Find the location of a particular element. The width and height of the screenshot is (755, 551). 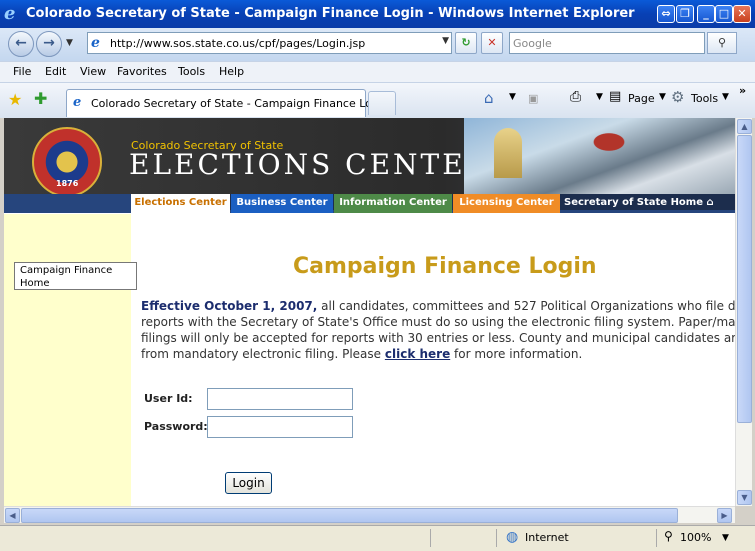

address-dropdown-icon: ▼ is located at coordinates (445, 41).